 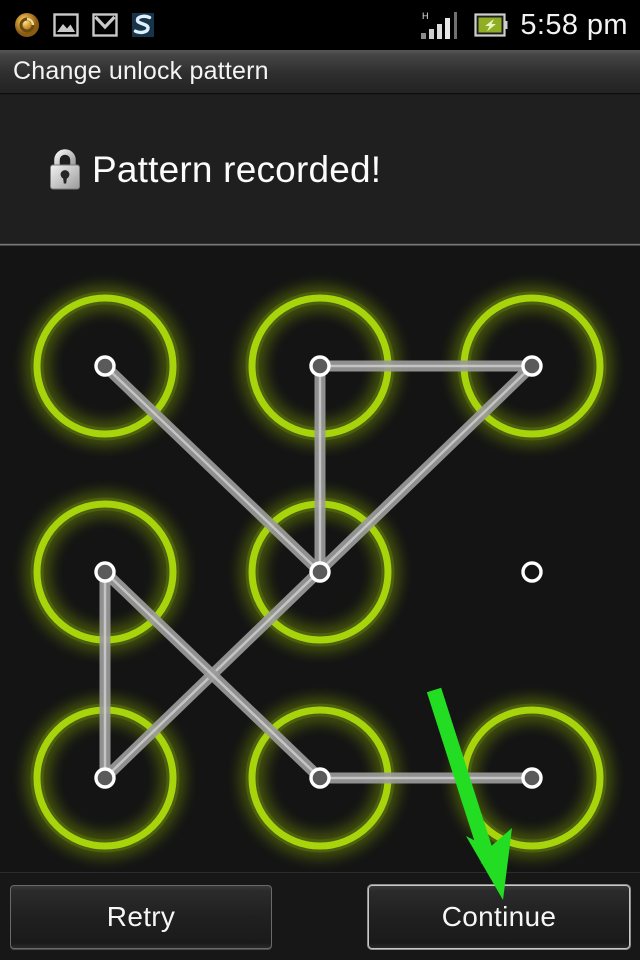 I want to click on retry-button: Retry, so click(x=141, y=917).